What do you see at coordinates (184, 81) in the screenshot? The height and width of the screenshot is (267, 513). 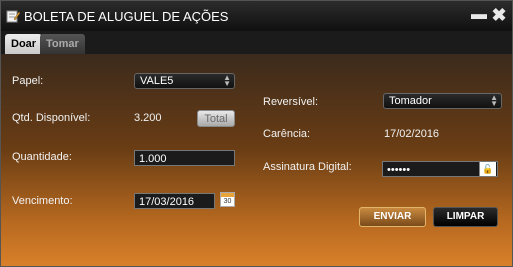 I see `papel-select: VALE5 ▲ ▼` at bounding box center [184, 81].